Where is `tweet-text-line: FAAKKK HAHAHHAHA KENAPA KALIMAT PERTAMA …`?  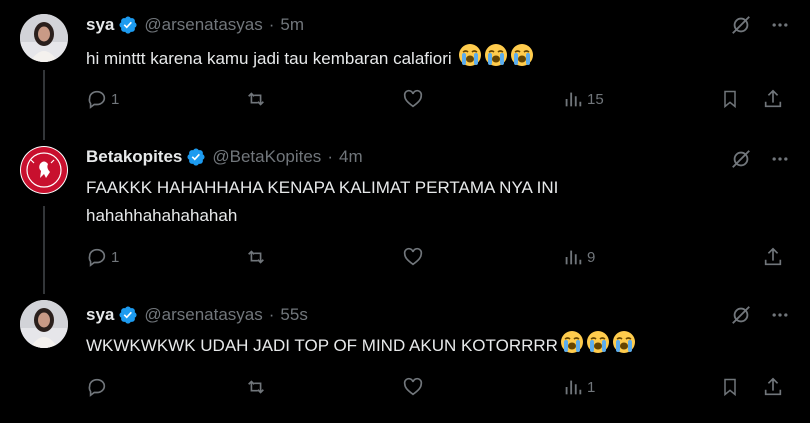
tweet-text-line: FAAKKK HAHAHHAHA KENAPA KALIMAT PERTAMA … is located at coordinates (322, 187).